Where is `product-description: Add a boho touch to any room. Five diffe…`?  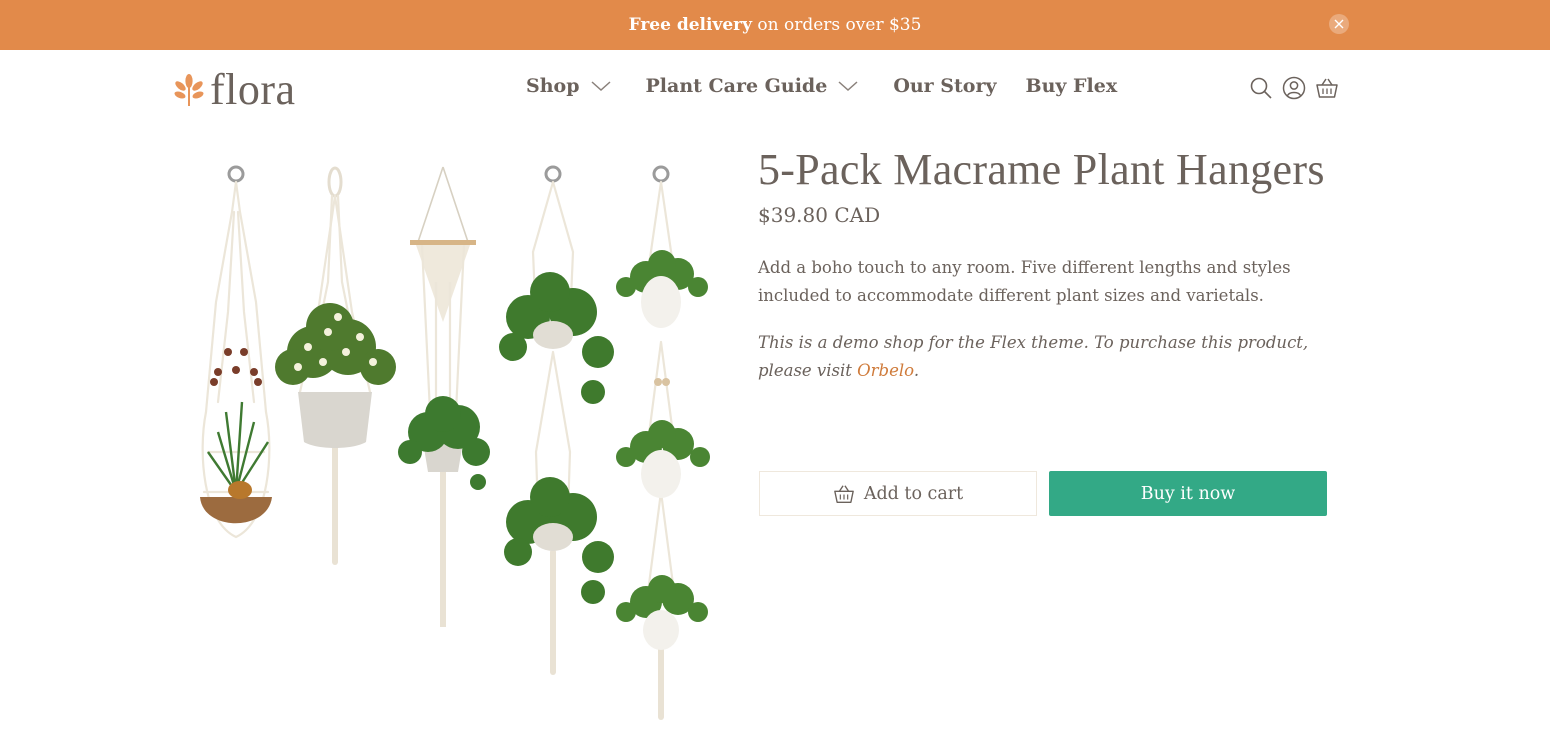
product-description: Add a boho touch to any room. Five diffe… is located at coordinates (1024, 281).